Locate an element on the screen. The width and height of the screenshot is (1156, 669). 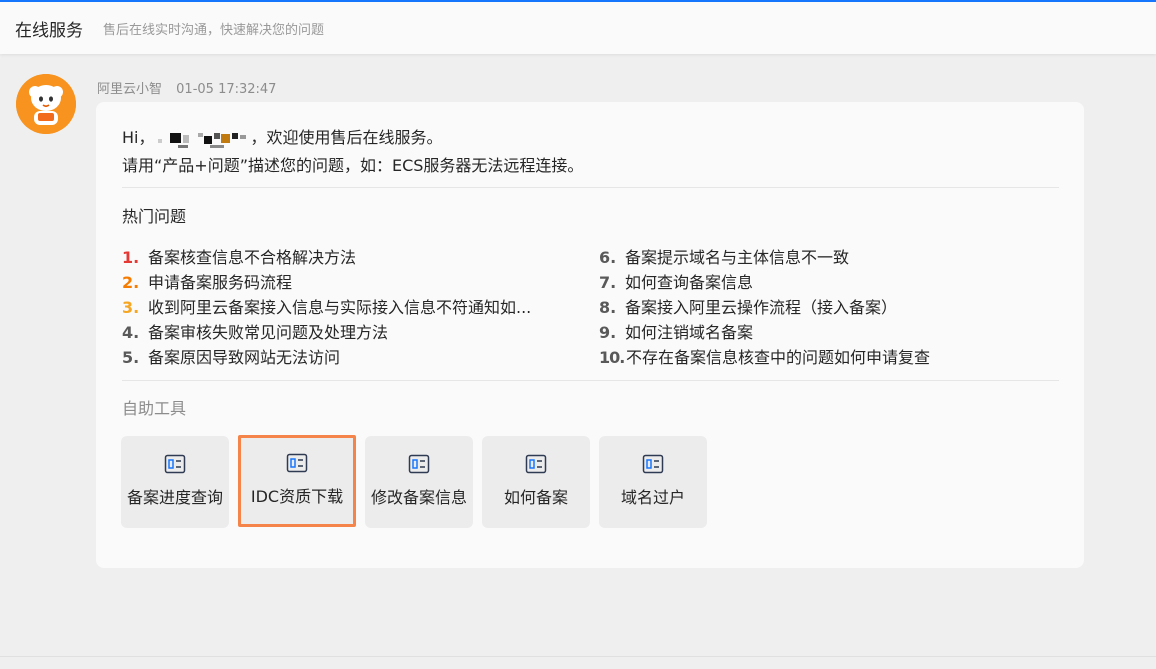
hot-question-item: 5. 备案原因导致网站无法访问 is located at coordinates (326, 357).